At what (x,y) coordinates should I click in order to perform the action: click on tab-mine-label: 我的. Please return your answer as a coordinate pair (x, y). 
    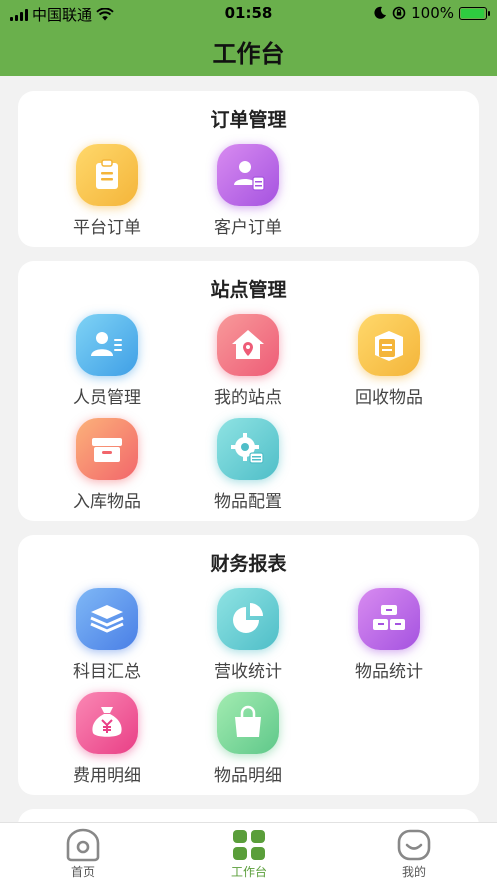
    Looking at the image, I should click on (413, 872).